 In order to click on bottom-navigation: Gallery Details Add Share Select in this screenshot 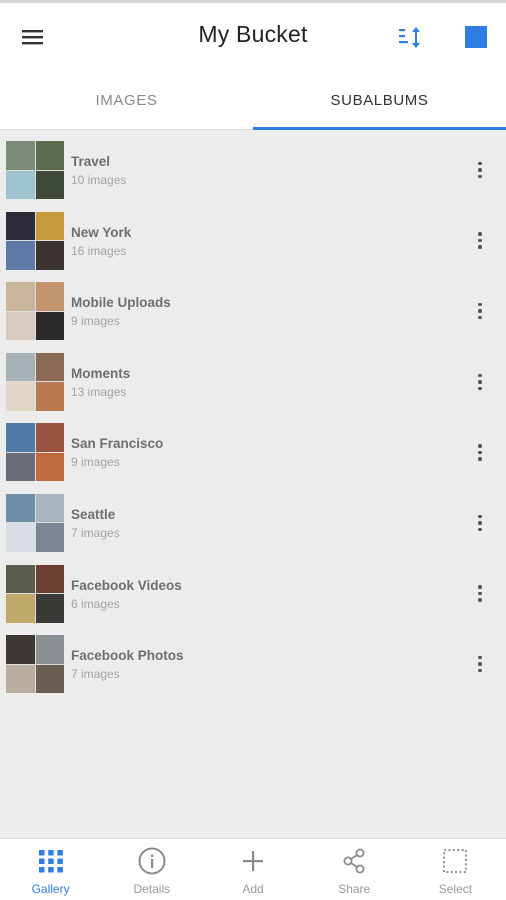, I will do `click(253, 869)`.